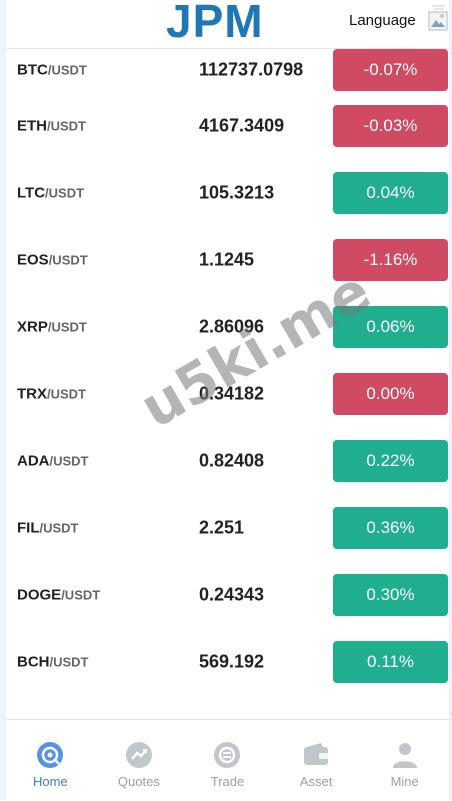  I want to click on tab-label: Quotes, so click(138, 781).